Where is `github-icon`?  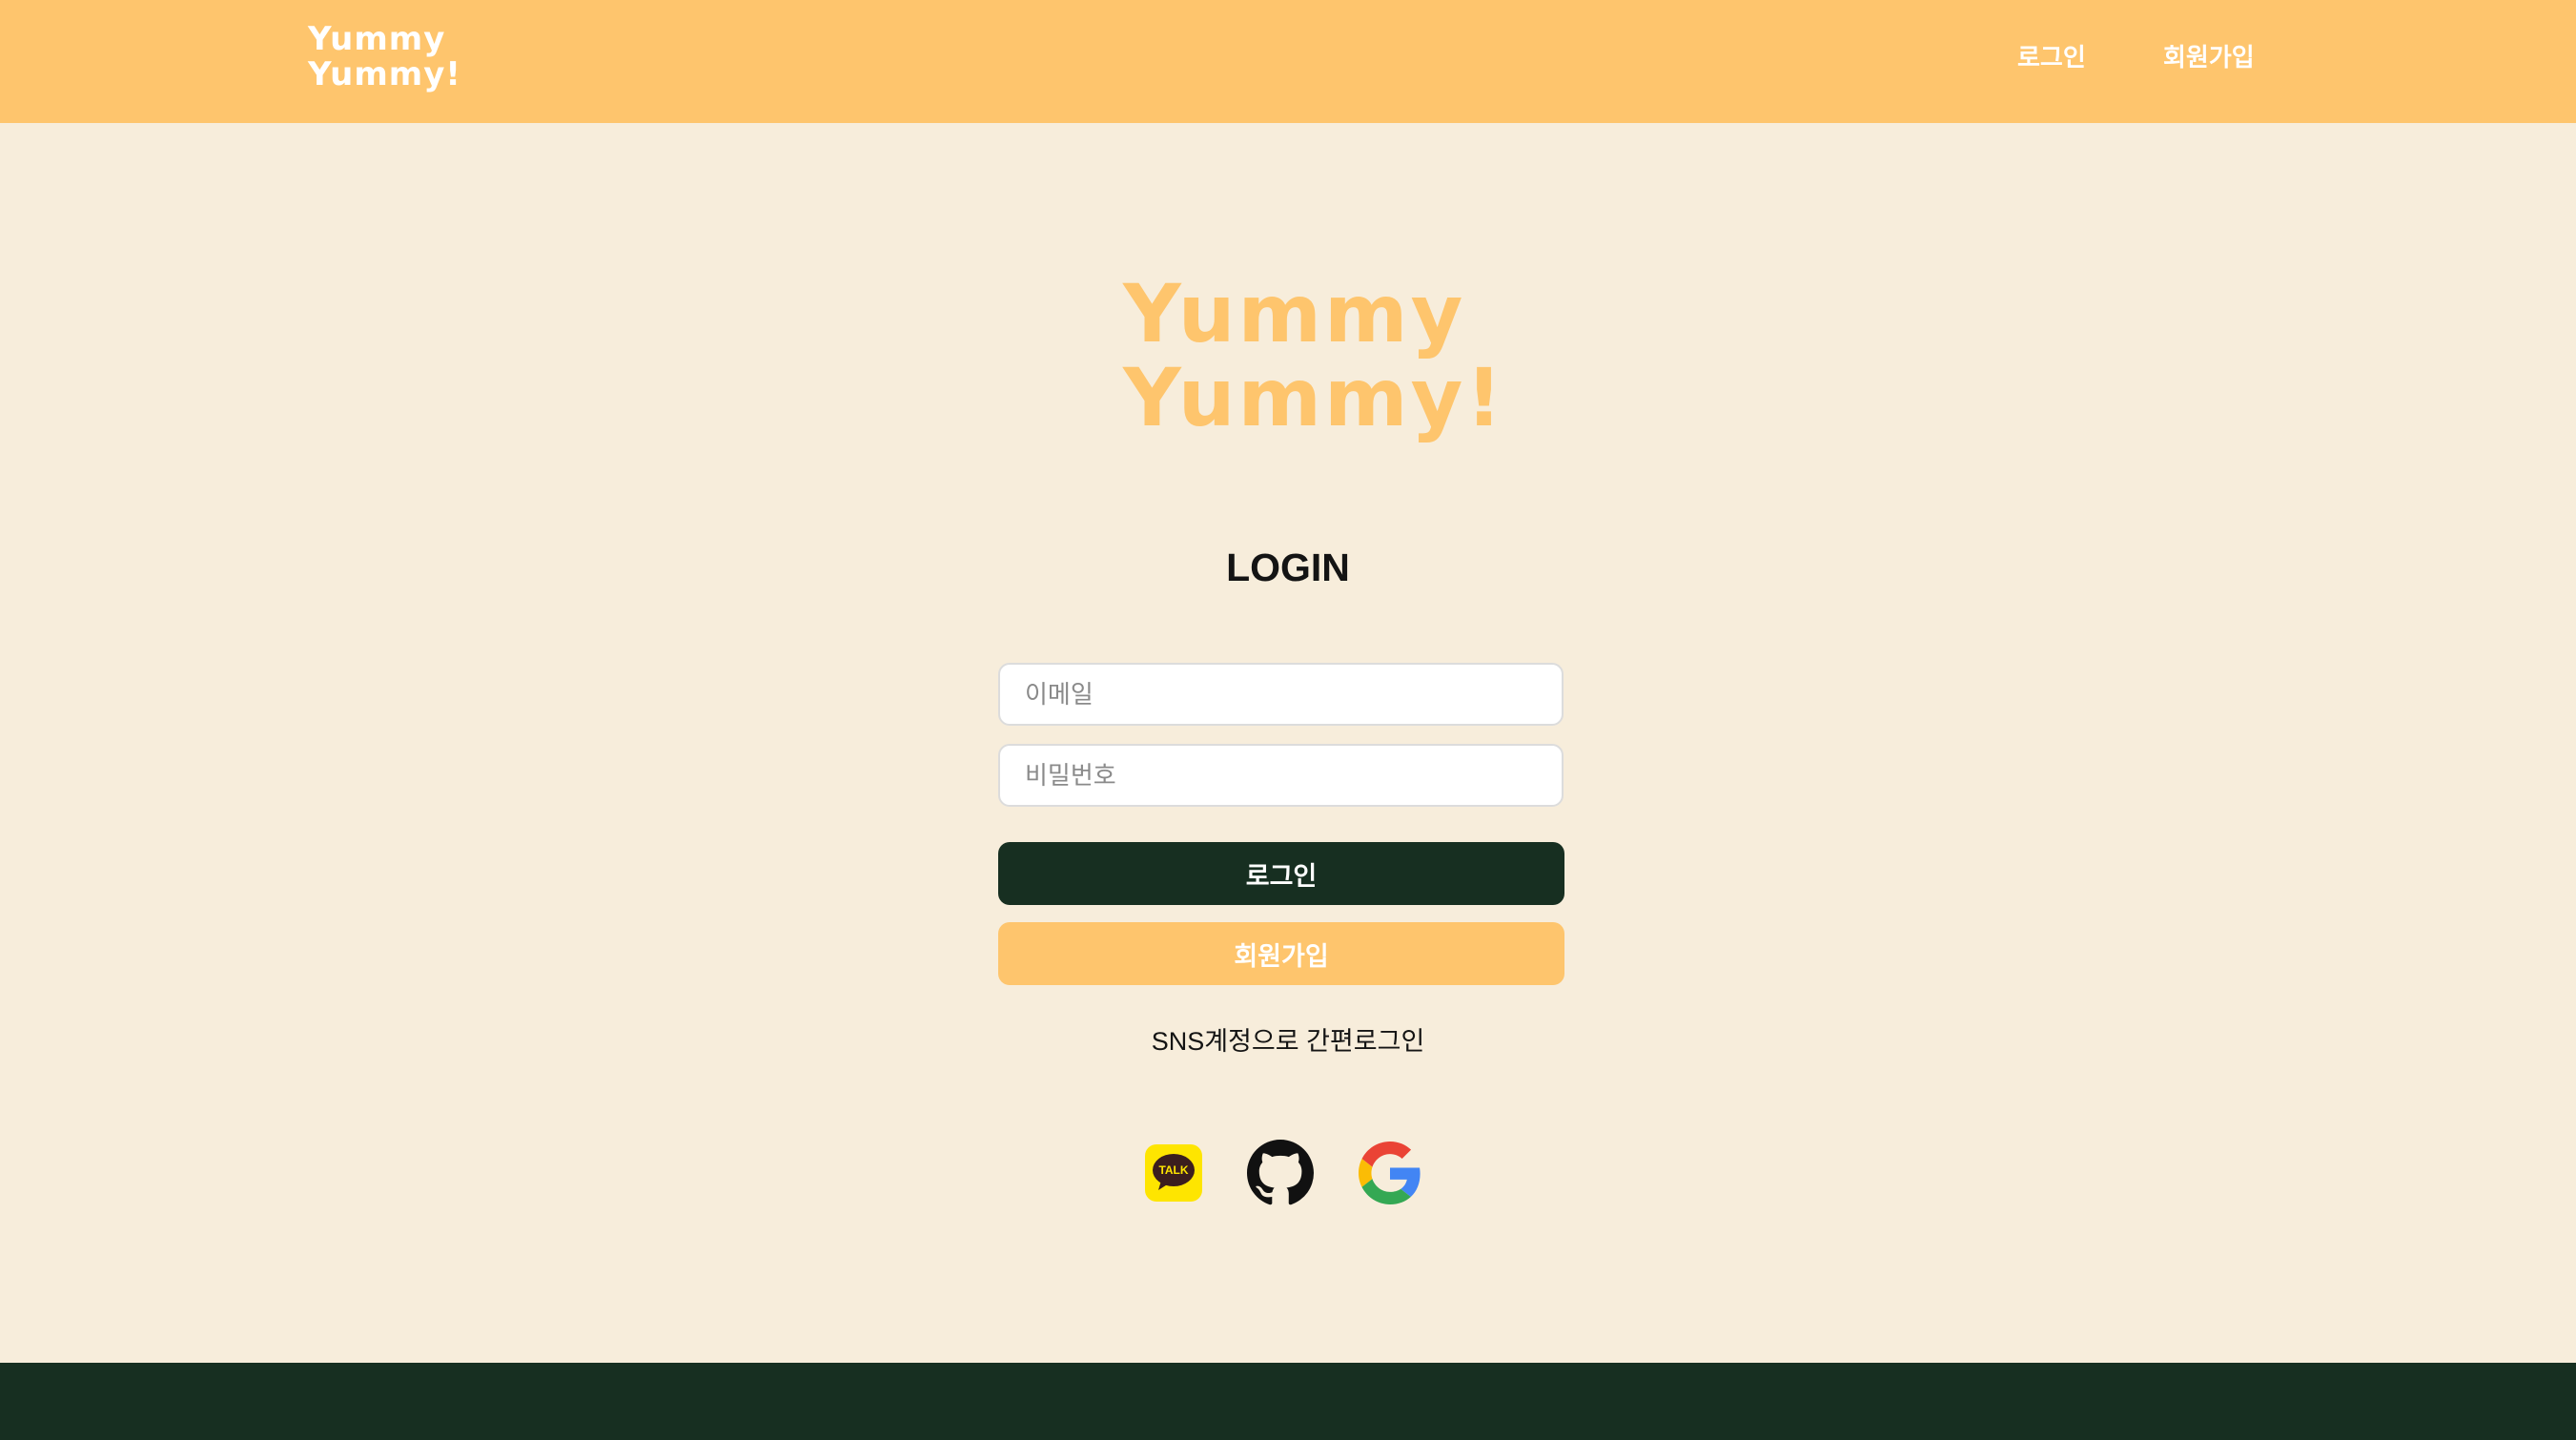
github-icon is located at coordinates (1280, 1172).